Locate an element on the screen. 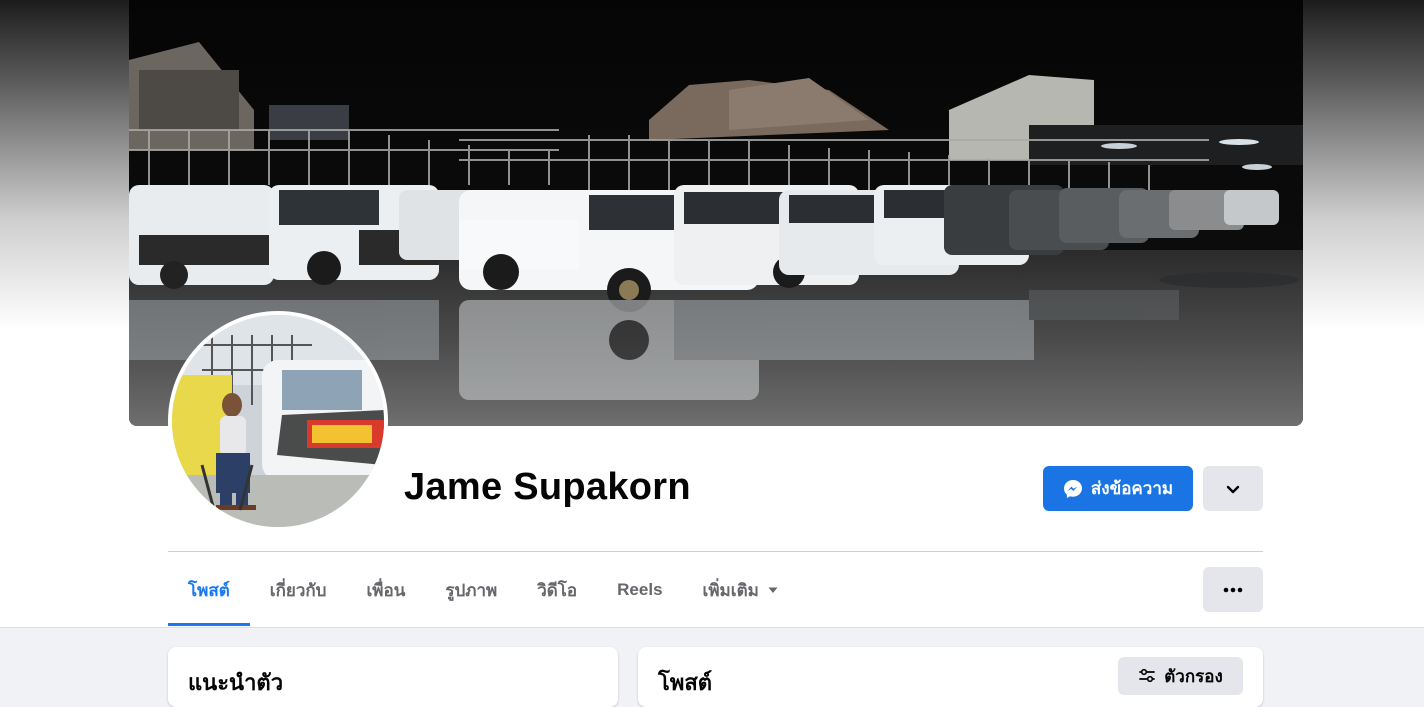  tab-reels: Reels is located at coordinates (639, 590).